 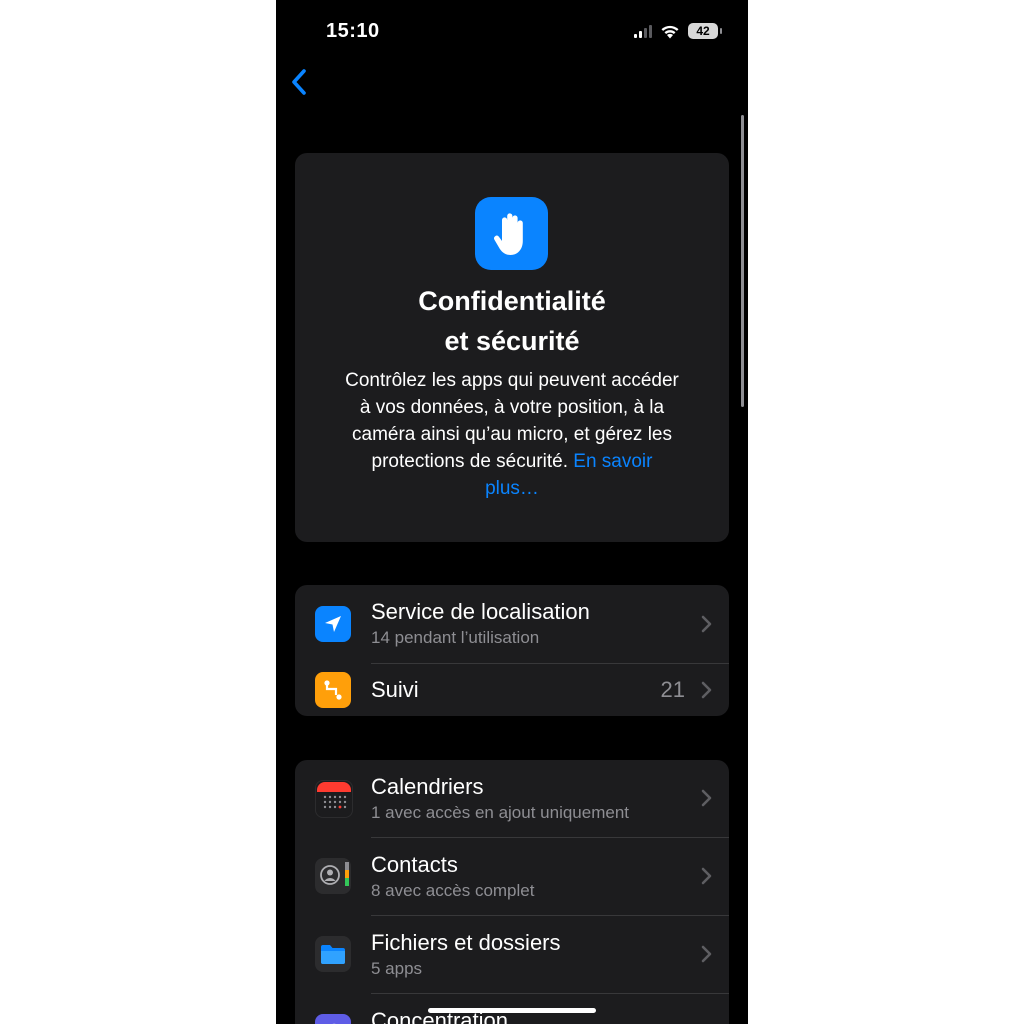 I want to click on tracking-count: 21, so click(x=672, y=689).